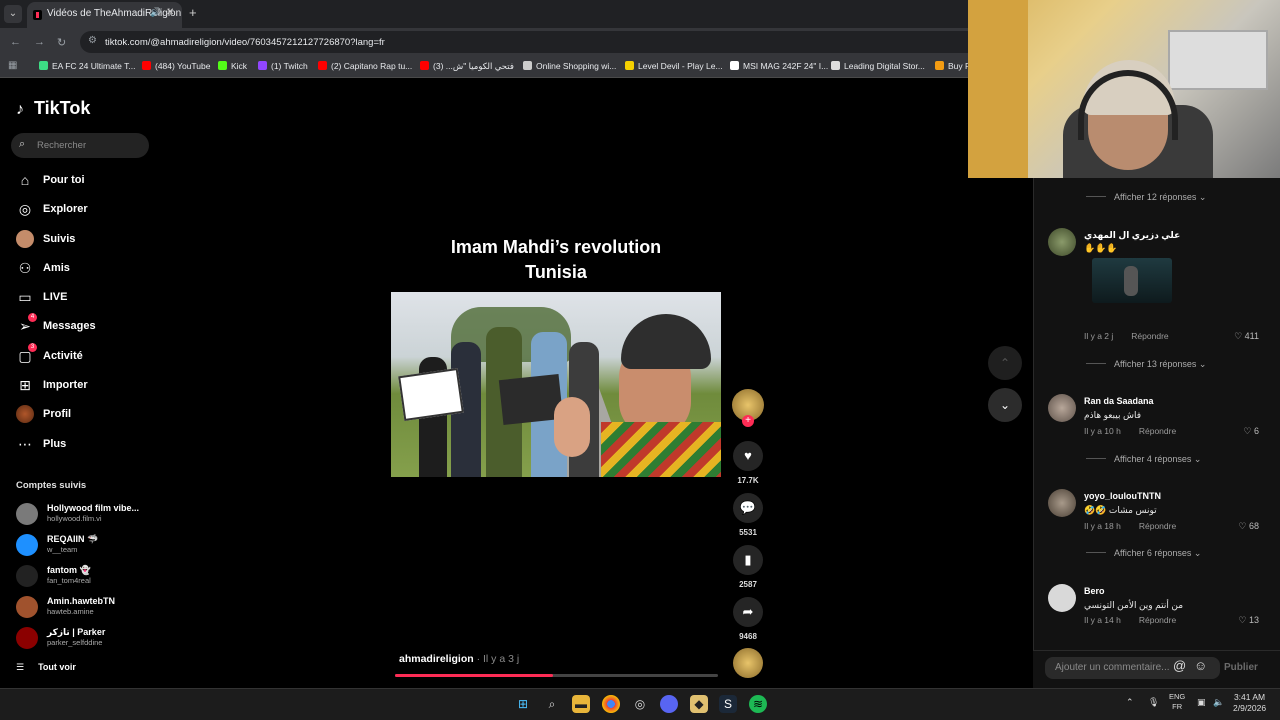  I want to click on new-tab-icon: +, so click(193, 12).